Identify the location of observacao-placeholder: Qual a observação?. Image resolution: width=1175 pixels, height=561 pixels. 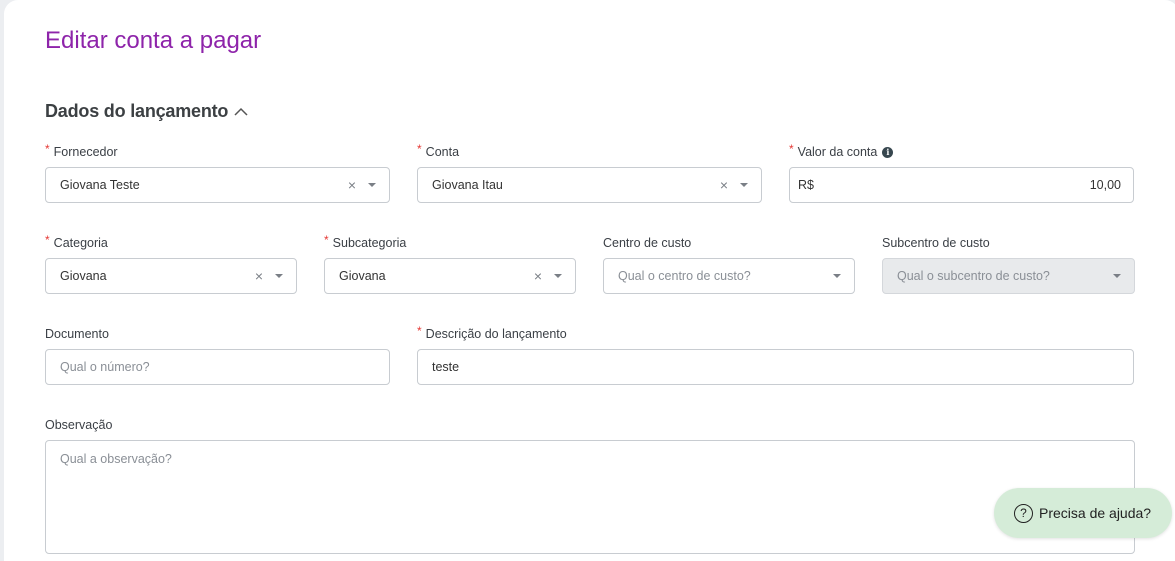
(116, 459).